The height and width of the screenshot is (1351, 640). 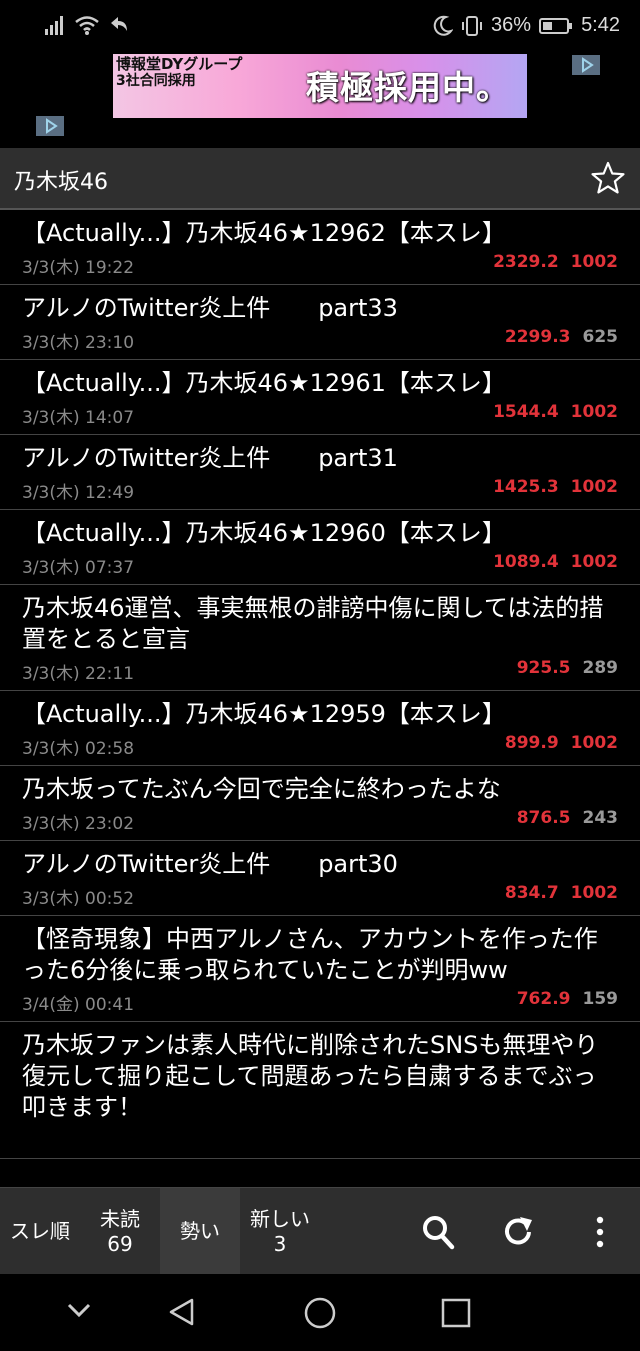 I want to click on thread-title: 乃木坂ってたぶん今回で完全に終わったよな, so click(x=261, y=789).